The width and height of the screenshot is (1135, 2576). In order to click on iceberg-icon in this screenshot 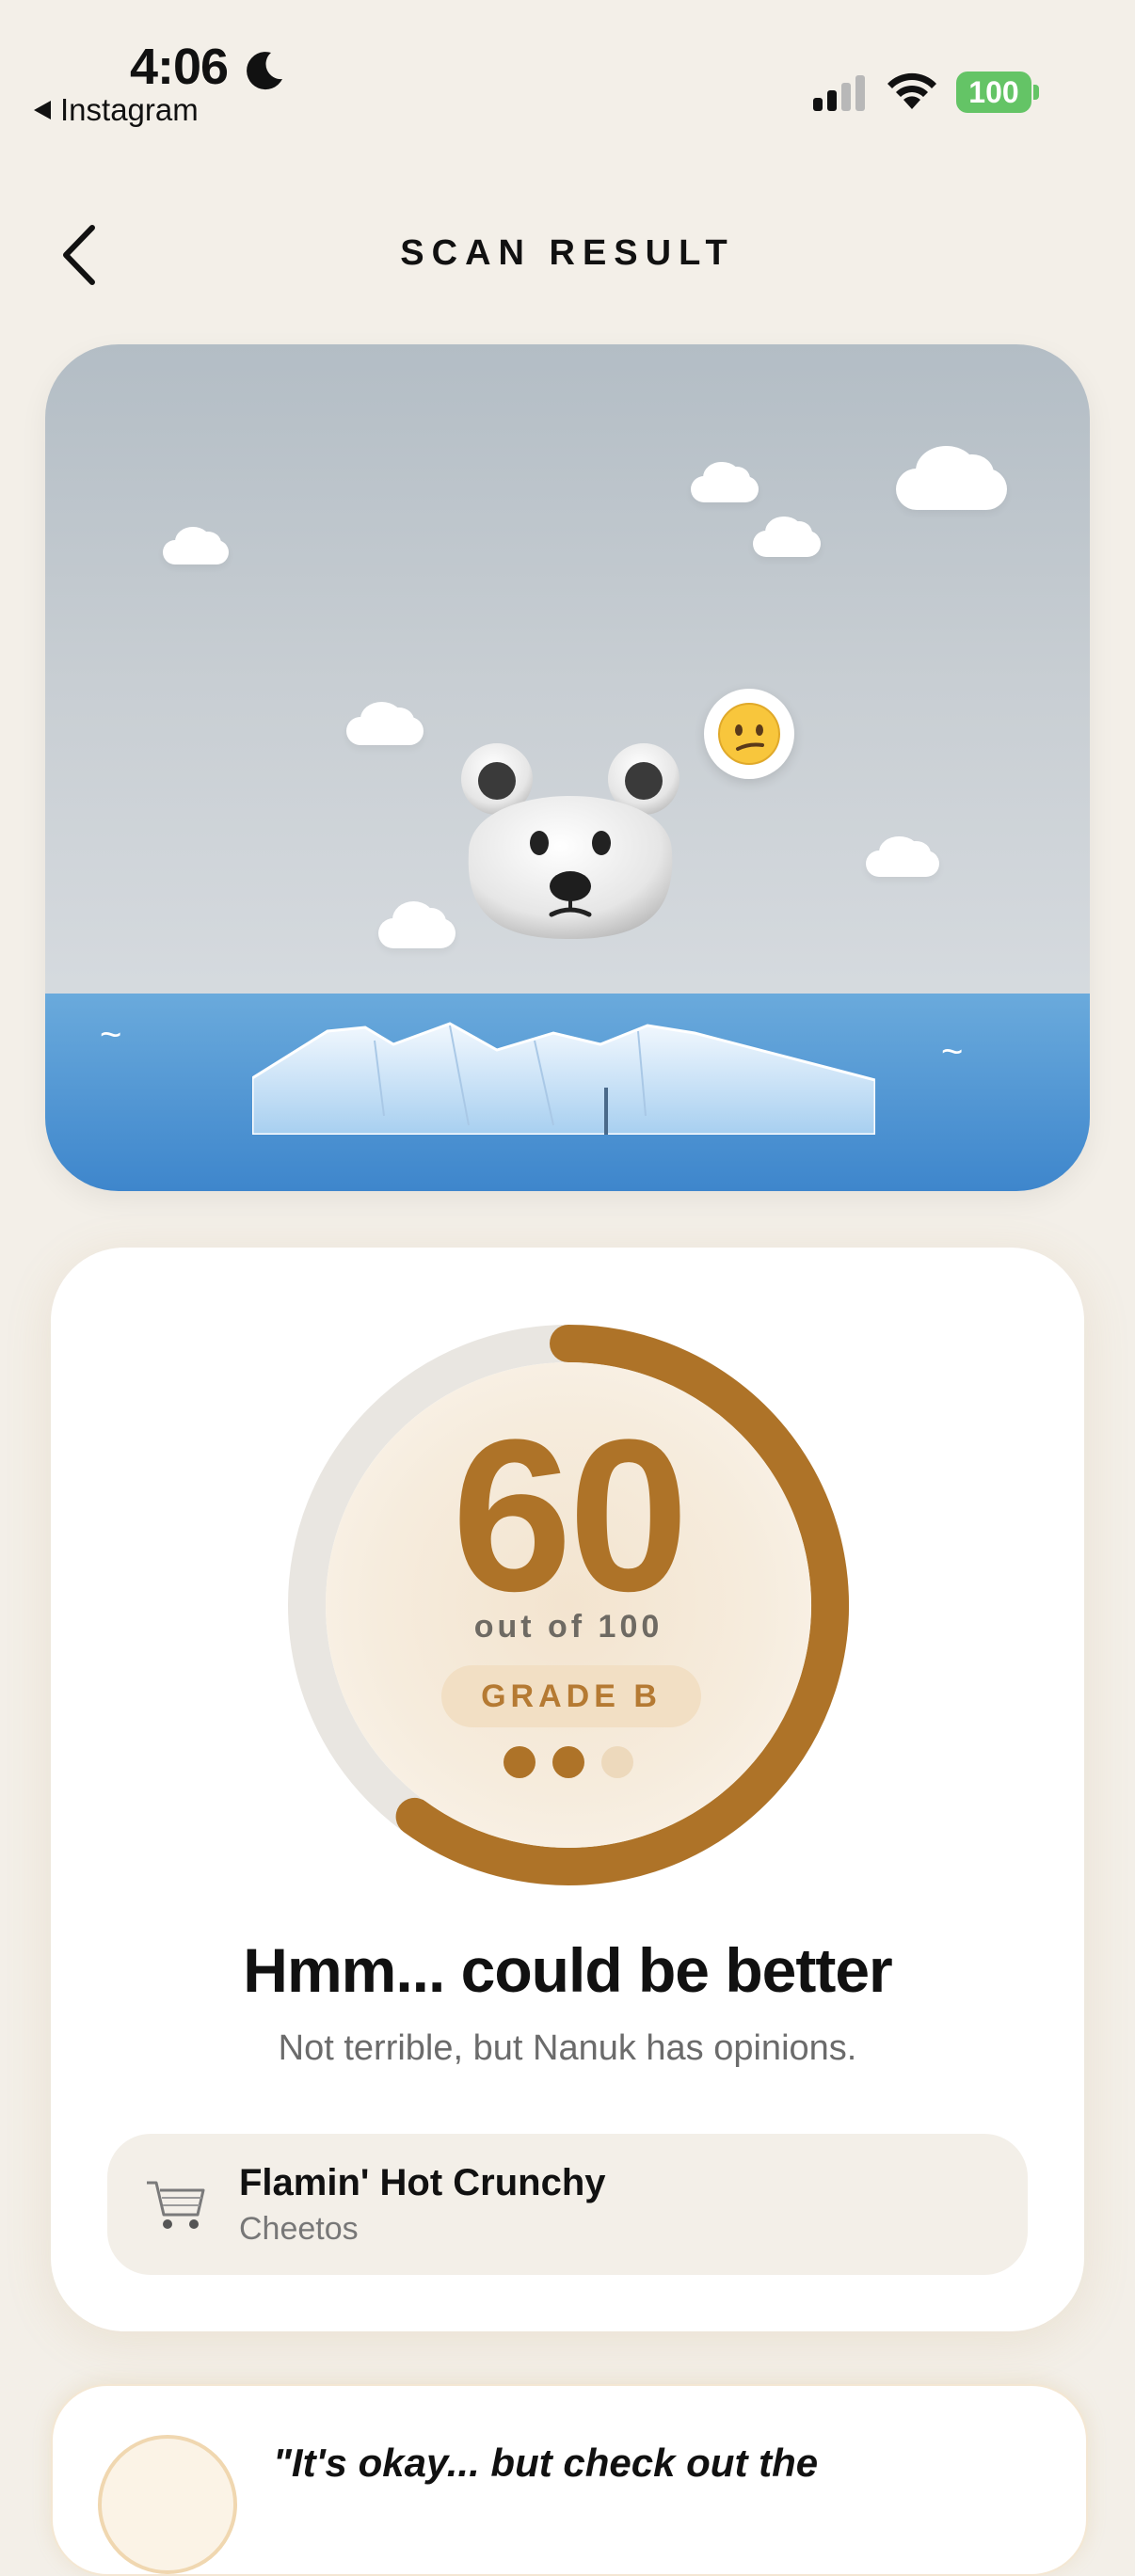, I will do `click(563, 1078)`.